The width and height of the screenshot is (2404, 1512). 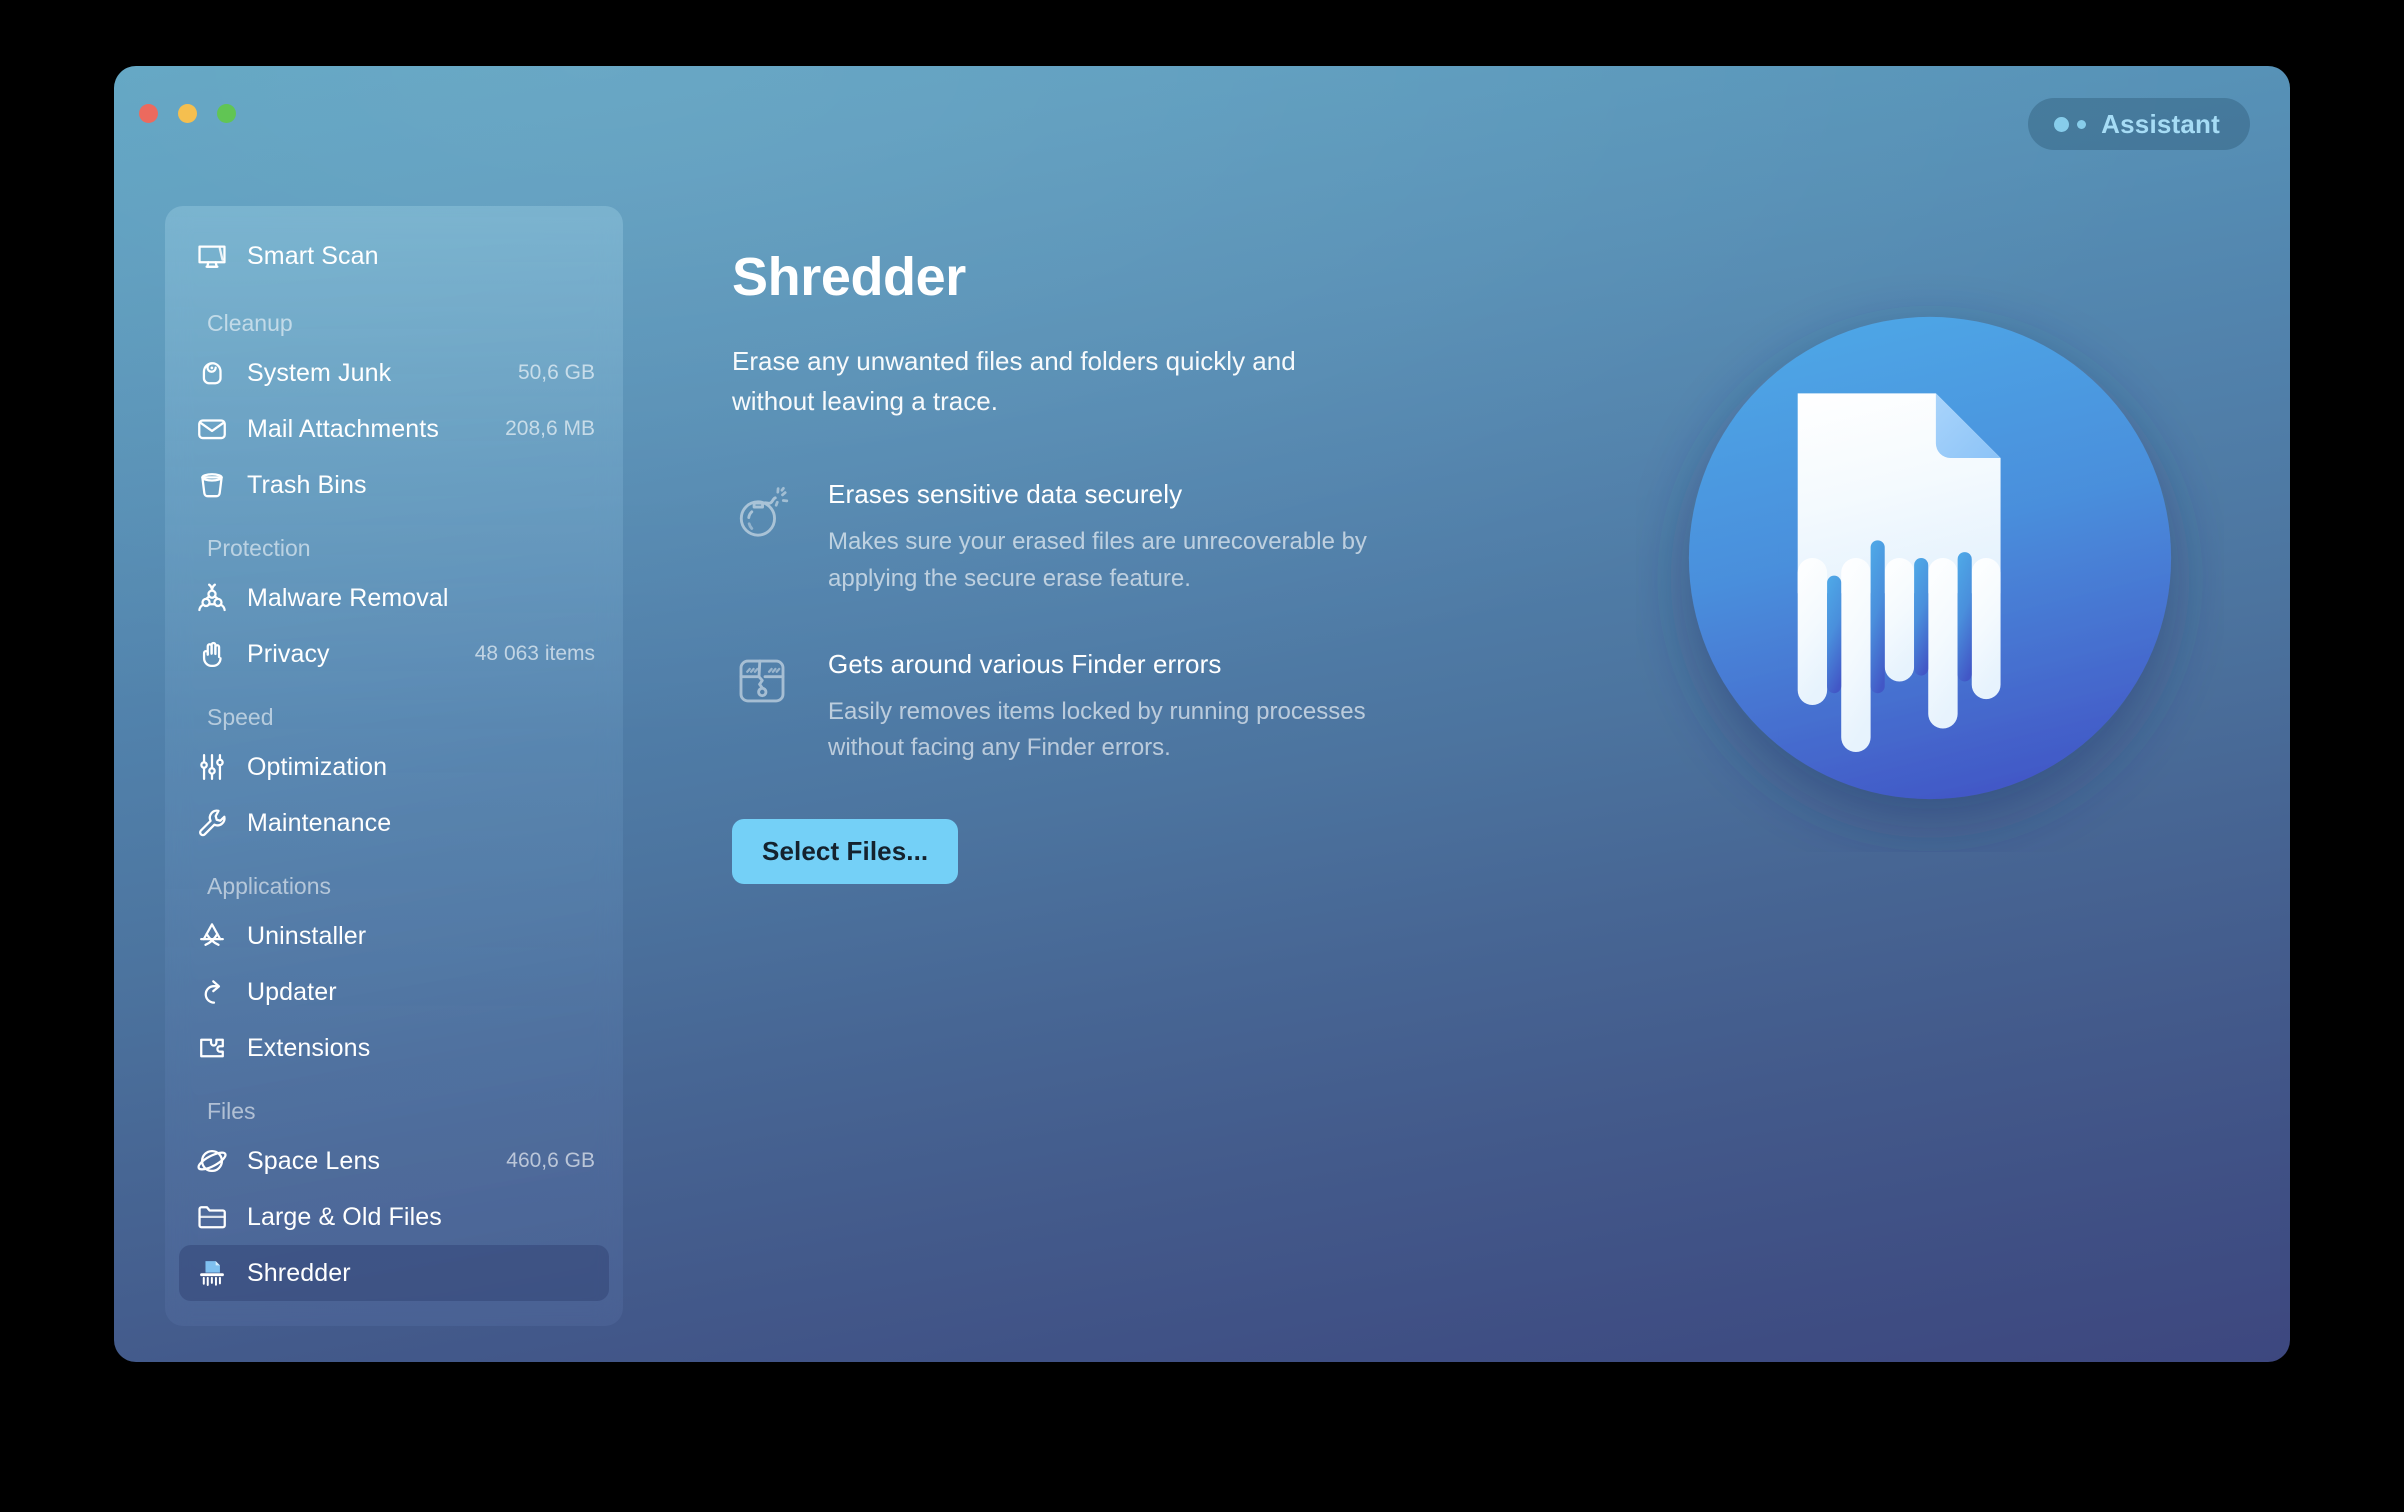 What do you see at coordinates (212, 823) in the screenshot?
I see `wrench-icon` at bounding box center [212, 823].